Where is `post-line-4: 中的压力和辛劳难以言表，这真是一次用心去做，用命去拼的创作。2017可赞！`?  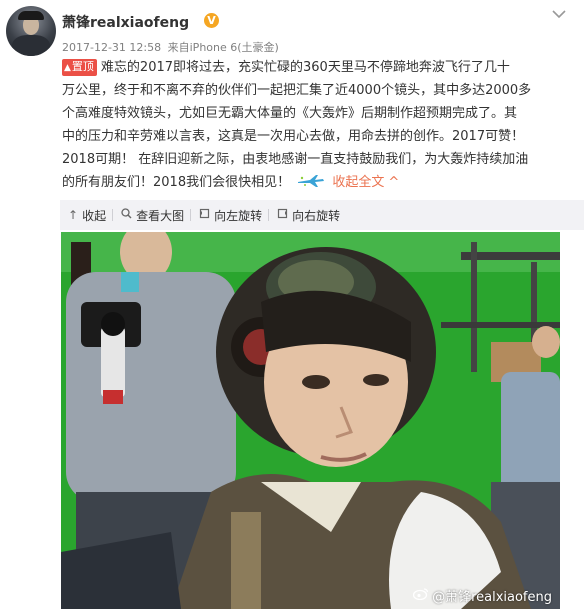
post-line-4: 中的压力和辛劳难以言表，这真是一次用心去做，用命去拼的创作。2017可赞！ is located at coordinates (293, 136).